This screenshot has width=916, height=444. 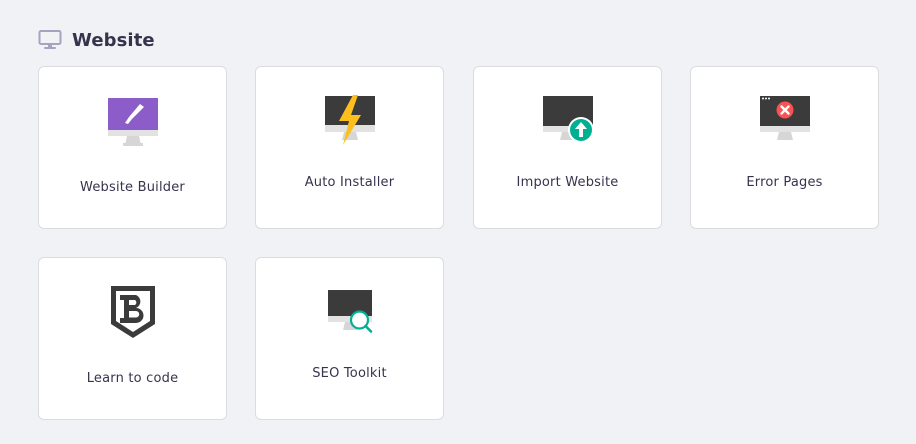 I want to click on seo-toolkit-card: SEO Toolkit, so click(x=349, y=338).